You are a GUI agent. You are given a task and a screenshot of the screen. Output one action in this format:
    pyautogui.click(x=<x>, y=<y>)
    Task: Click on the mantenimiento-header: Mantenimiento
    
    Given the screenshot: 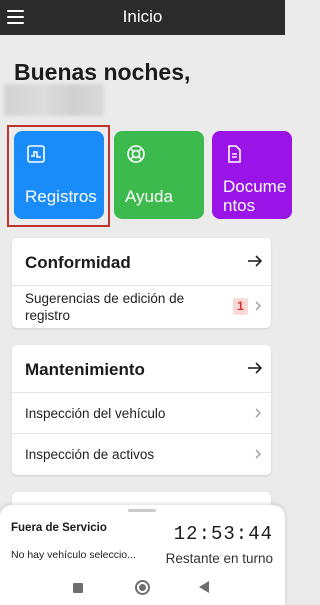 What is the action you would take?
    pyautogui.click(x=141, y=368)
    